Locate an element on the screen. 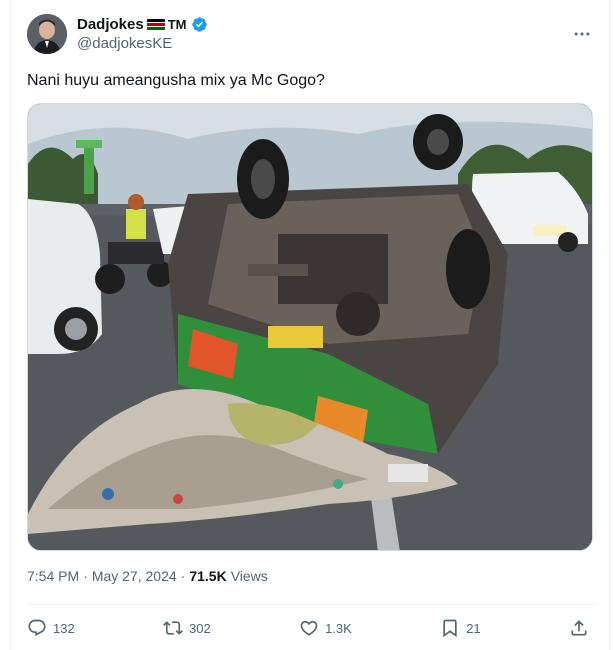  share-icon is located at coordinates (579, 628).